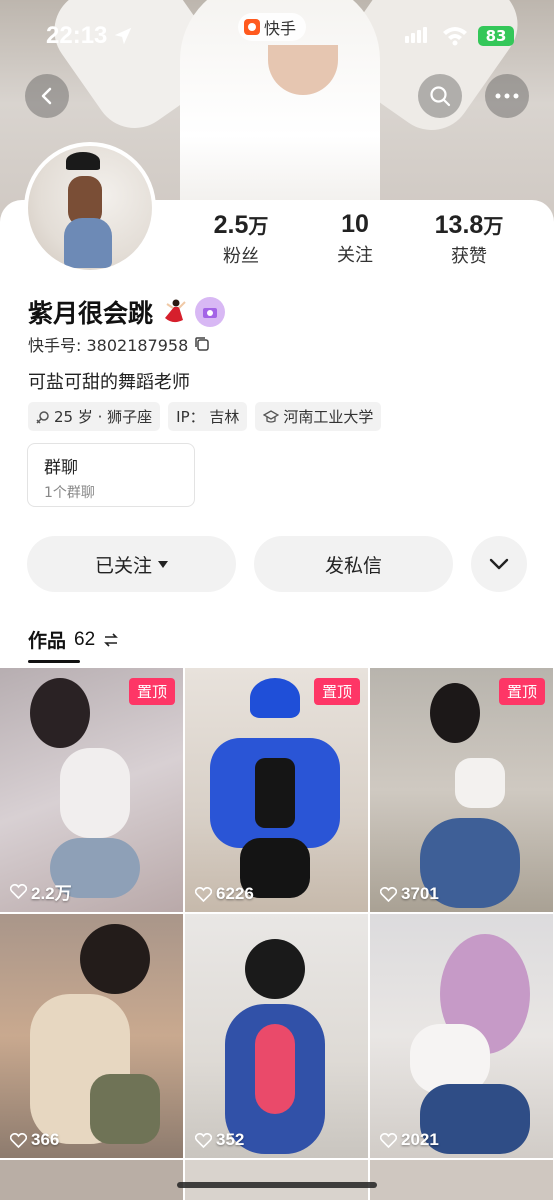 The width and height of the screenshot is (554, 1200). I want to click on tag-age-text: 25 岁 · 狮子座, so click(103, 417).